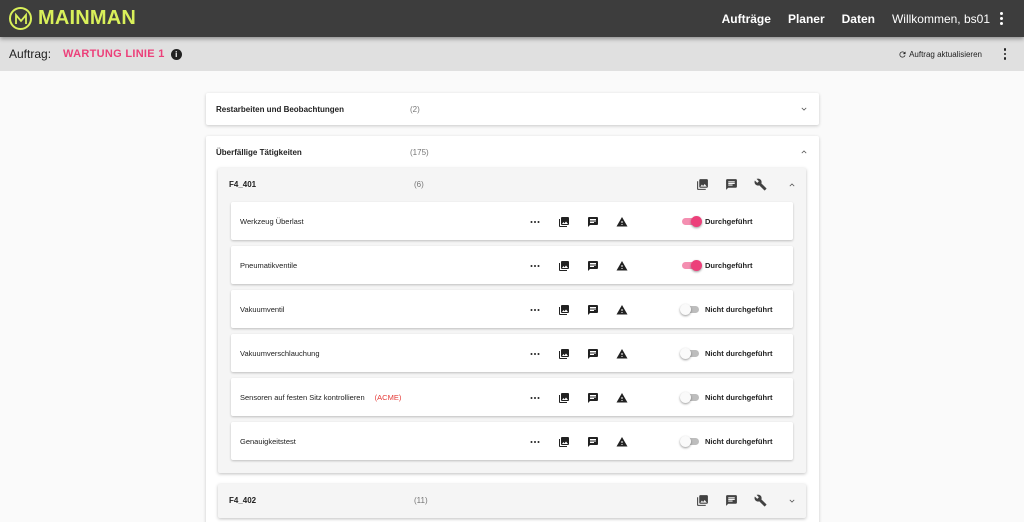 This screenshot has height=522, width=1024. I want to click on refresh-label: Auftrag aktualisieren, so click(945, 54).